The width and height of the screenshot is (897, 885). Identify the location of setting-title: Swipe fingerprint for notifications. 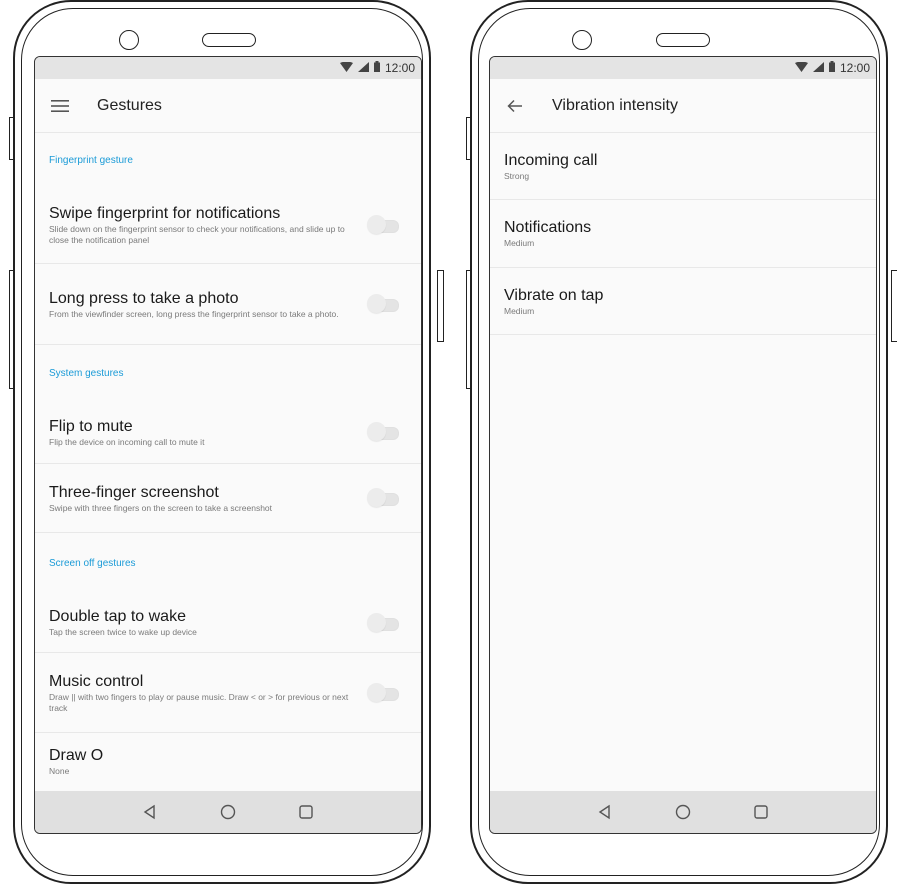
(165, 213).